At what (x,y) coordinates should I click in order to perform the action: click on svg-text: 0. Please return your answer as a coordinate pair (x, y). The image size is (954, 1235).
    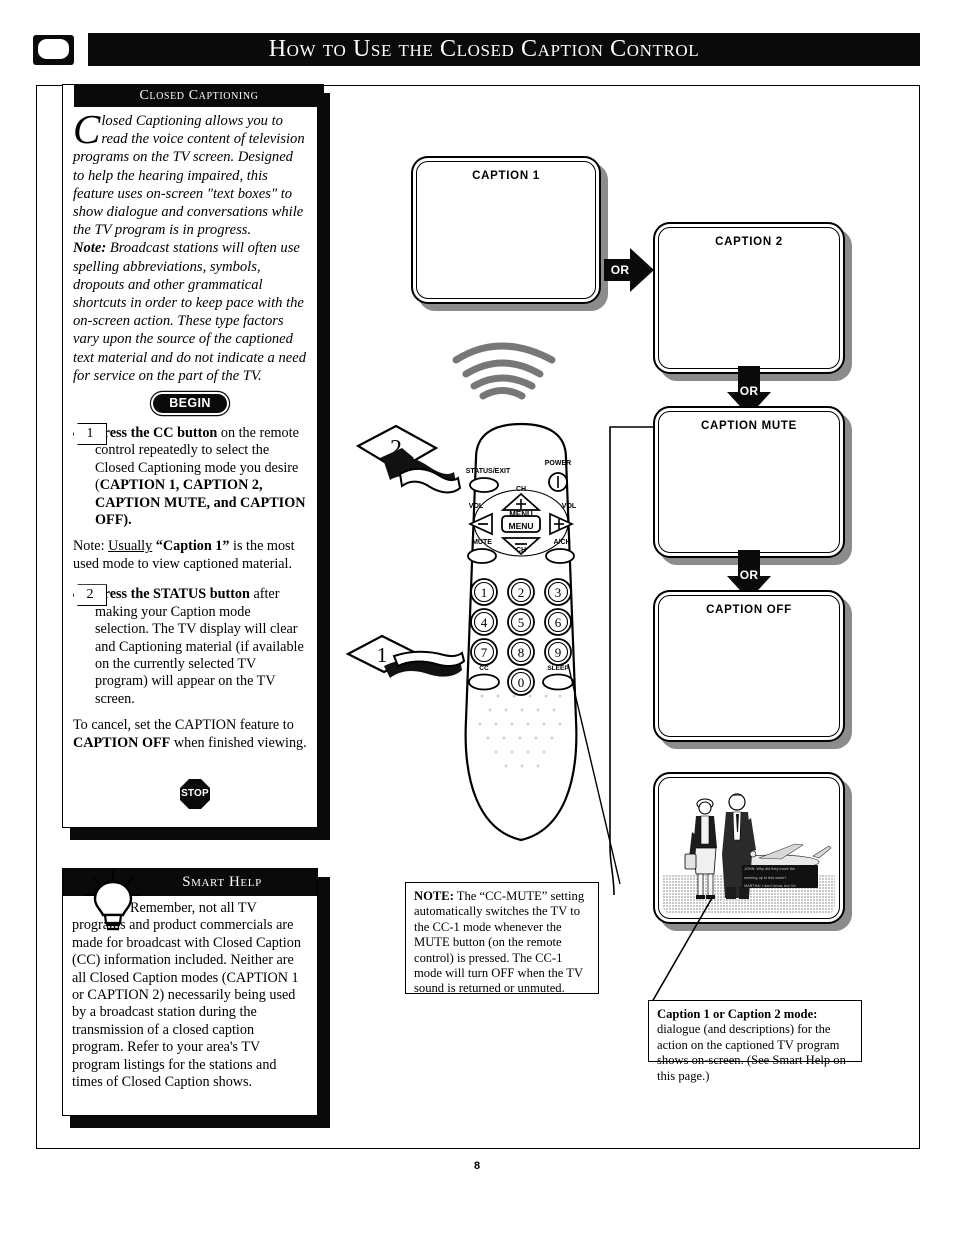
    Looking at the image, I should click on (521, 682).